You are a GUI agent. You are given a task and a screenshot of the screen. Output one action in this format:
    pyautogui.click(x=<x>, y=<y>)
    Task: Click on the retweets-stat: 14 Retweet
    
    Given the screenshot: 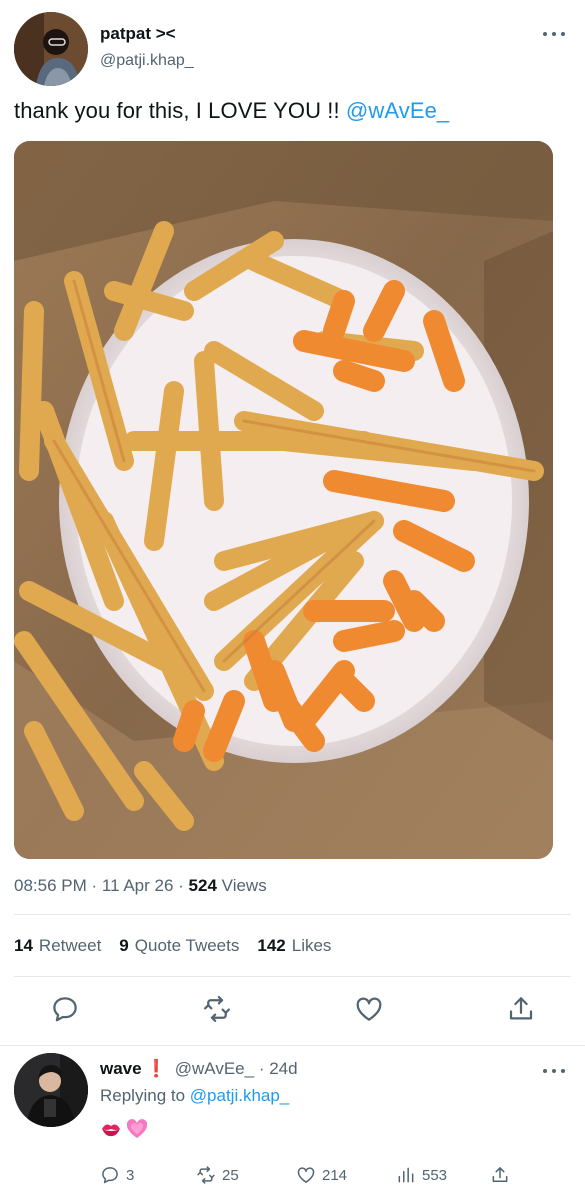 What is the action you would take?
    pyautogui.click(x=57, y=946)
    